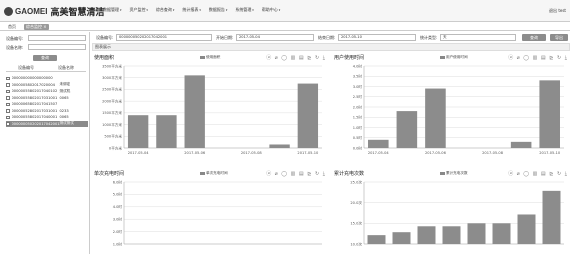 This screenshot has height=254, width=570. Describe the element at coordinates (31, 11) in the screenshot. I see `logo-text-en: GAOMEI` at that location.